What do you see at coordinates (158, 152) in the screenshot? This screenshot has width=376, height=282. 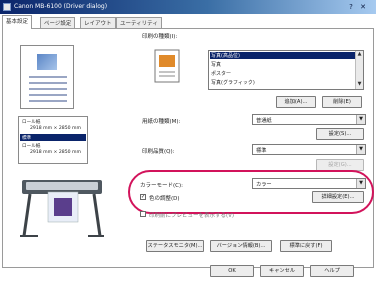 I see `print-quality-label: 印刷品質(Q):` at bounding box center [158, 152].